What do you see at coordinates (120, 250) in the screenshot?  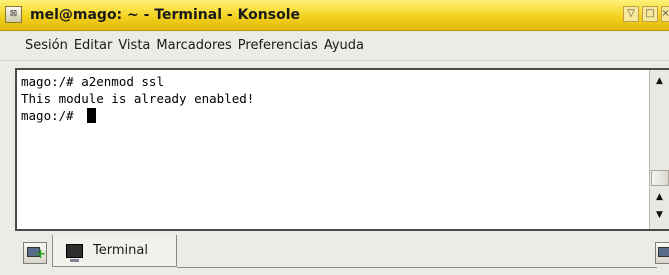 I see `tab-label: Terminal` at bounding box center [120, 250].